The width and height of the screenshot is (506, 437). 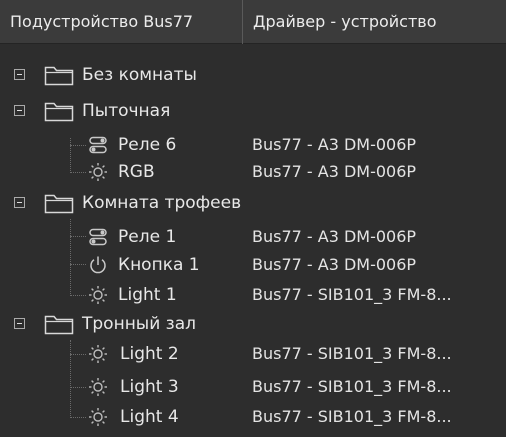 What do you see at coordinates (253, 324) in the screenshot?
I see `room-row: Тронный зал` at bounding box center [253, 324].